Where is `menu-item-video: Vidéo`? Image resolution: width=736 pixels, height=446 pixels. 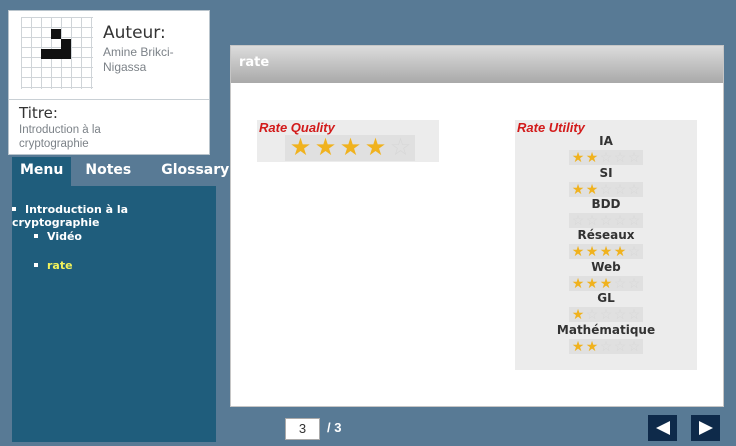
menu-item-video: Vidéo is located at coordinates (58, 236).